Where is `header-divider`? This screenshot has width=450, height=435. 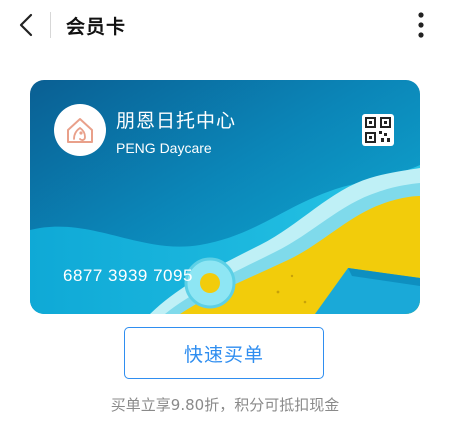 header-divider is located at coordinates (50, 25).